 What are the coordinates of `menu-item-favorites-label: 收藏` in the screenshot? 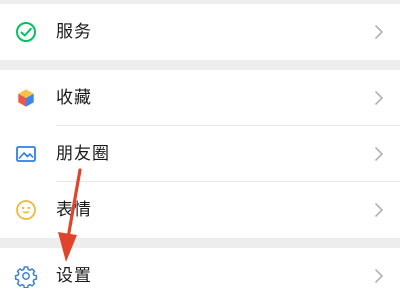 It's located at (74, 98).